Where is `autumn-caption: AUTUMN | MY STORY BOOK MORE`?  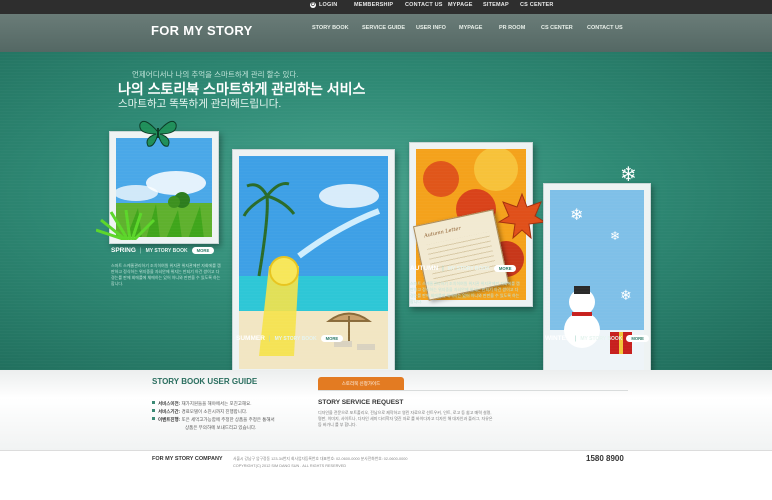
autumn-caption: AUTUMN | MY STORY BOOK MORE is located at coordinates (463, 268).